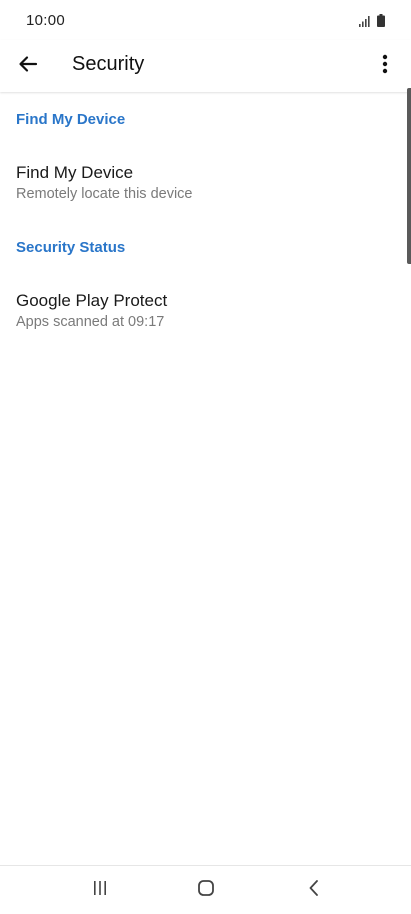 The width and height of the screenshot is (411, 914). Describe the element at coordinates (409, 176) in the screenshot. I see `scroll-indicator` at that location.